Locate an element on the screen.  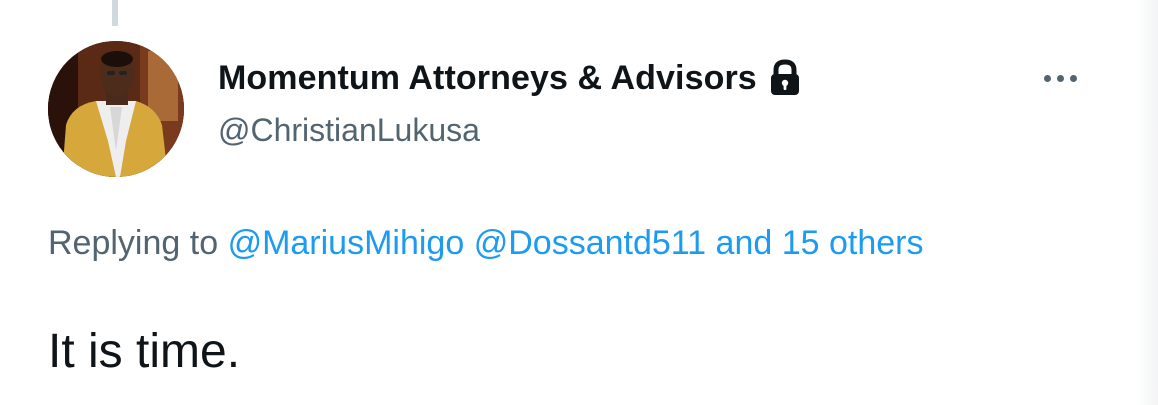
replying-to-prefix: Replying to is located at coordinates (133, 243).